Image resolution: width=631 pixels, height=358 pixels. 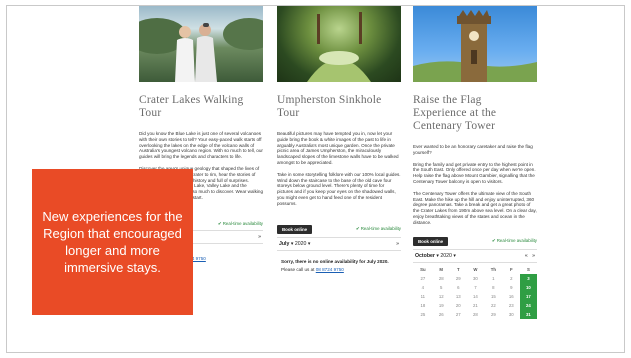 I want to click on calendar-day: 7, so click(x=475, y=287).